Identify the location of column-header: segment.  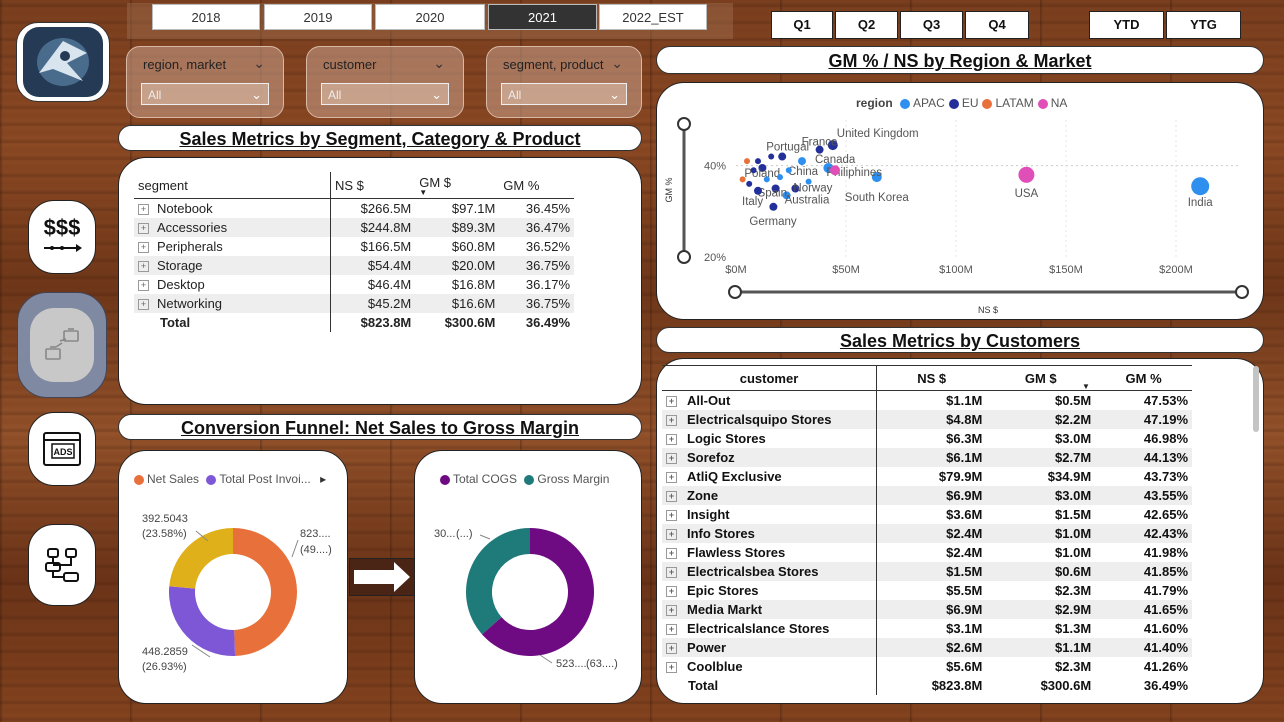
(232, 185).